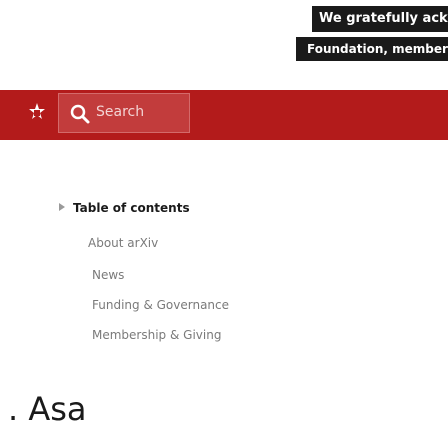  Describe the element at coordinates (160, 305) in the screenshot. I see `toc-item-funding: Funding & Governance` at that location.